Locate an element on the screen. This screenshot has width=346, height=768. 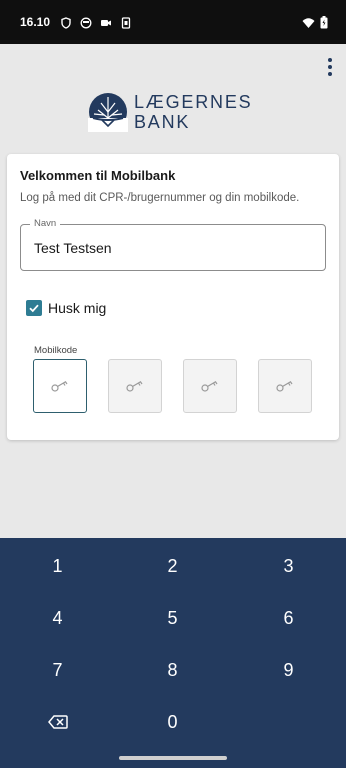
key-0: 0 is located at coordinates (172, 722).